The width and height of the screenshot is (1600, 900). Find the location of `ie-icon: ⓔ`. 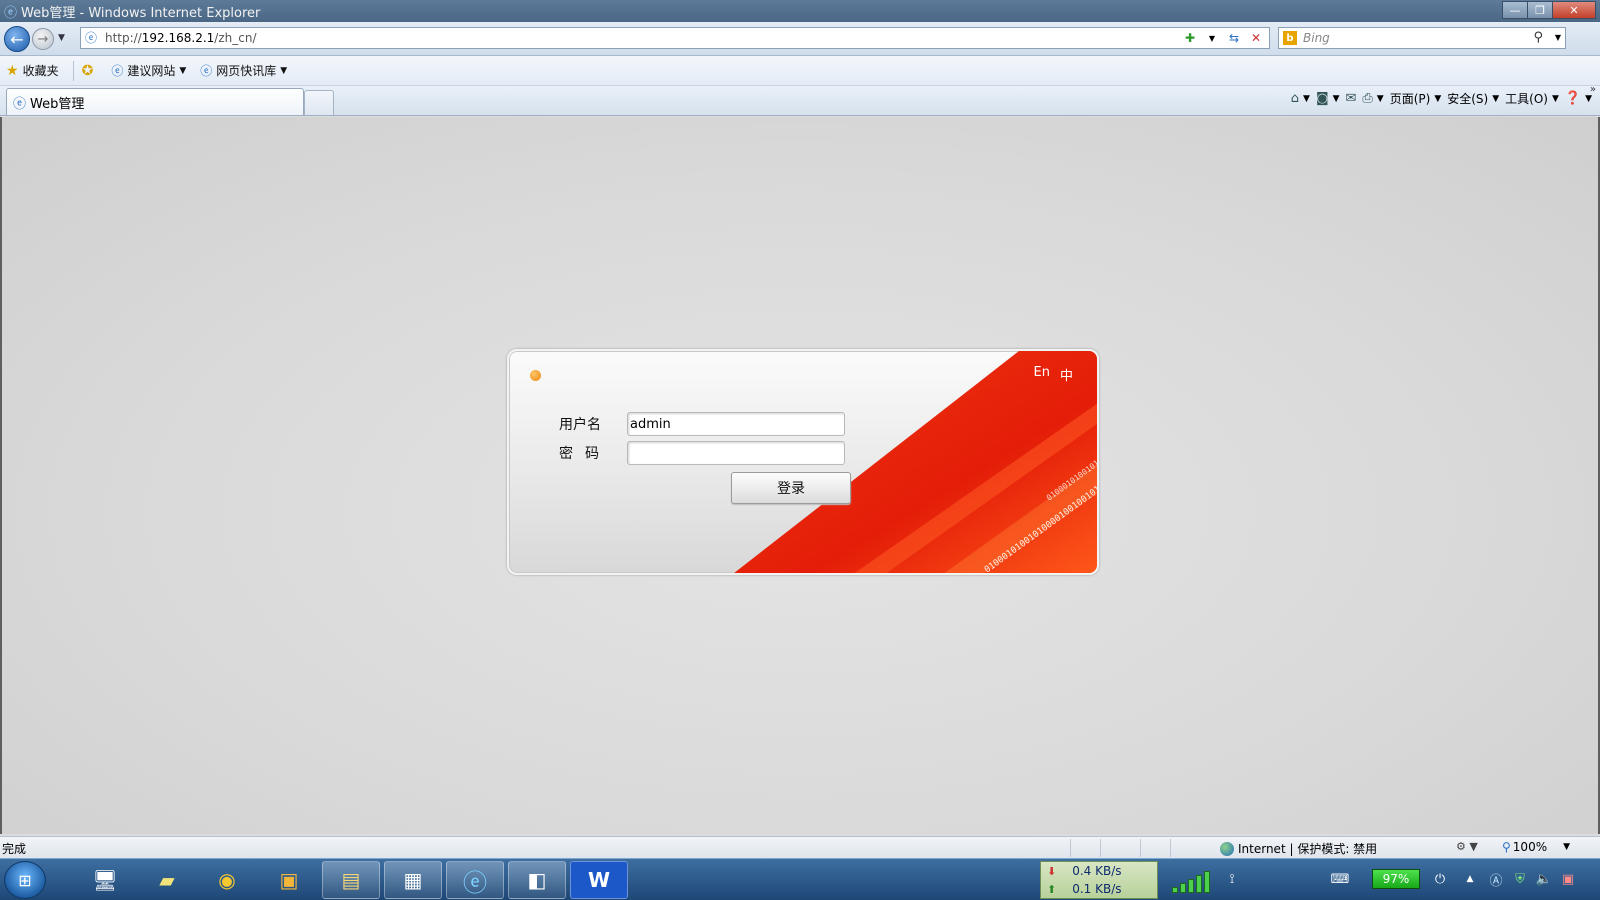

ie-icon: ⓔ is located at coordinates (475, 882).